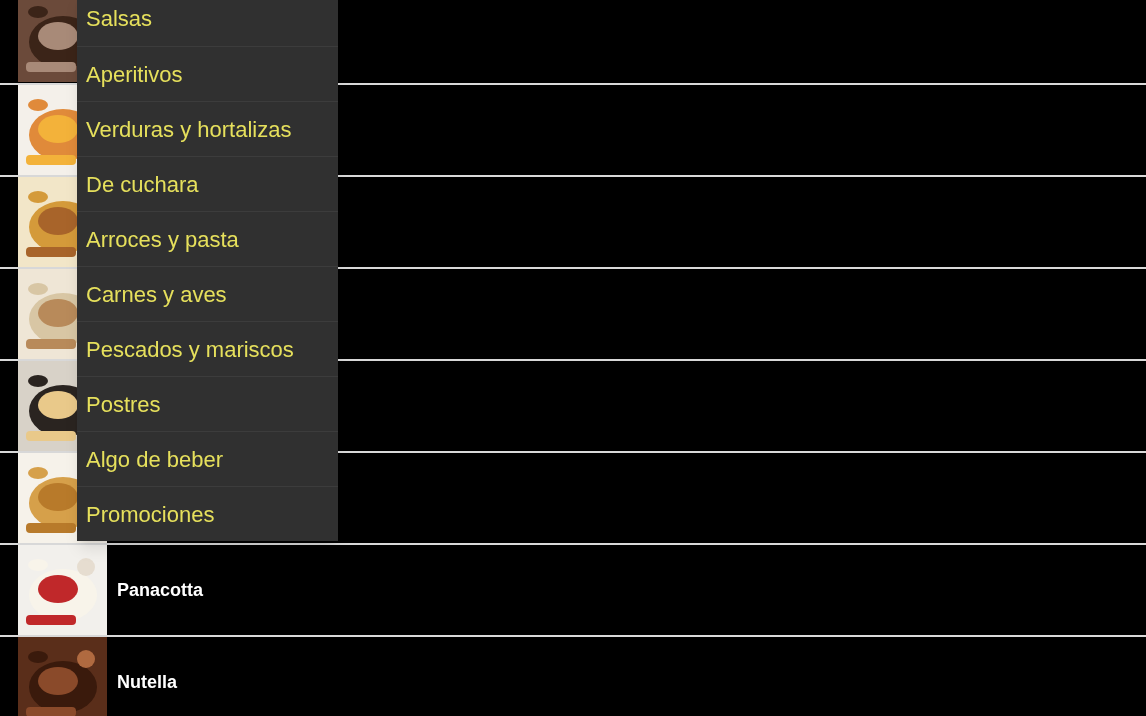 This screenshot has width=1146, height=716. What do you see at coordinates (207, 403) in the screenshot?
I see `menu-item: Postres` at bounding box center [207, 403].